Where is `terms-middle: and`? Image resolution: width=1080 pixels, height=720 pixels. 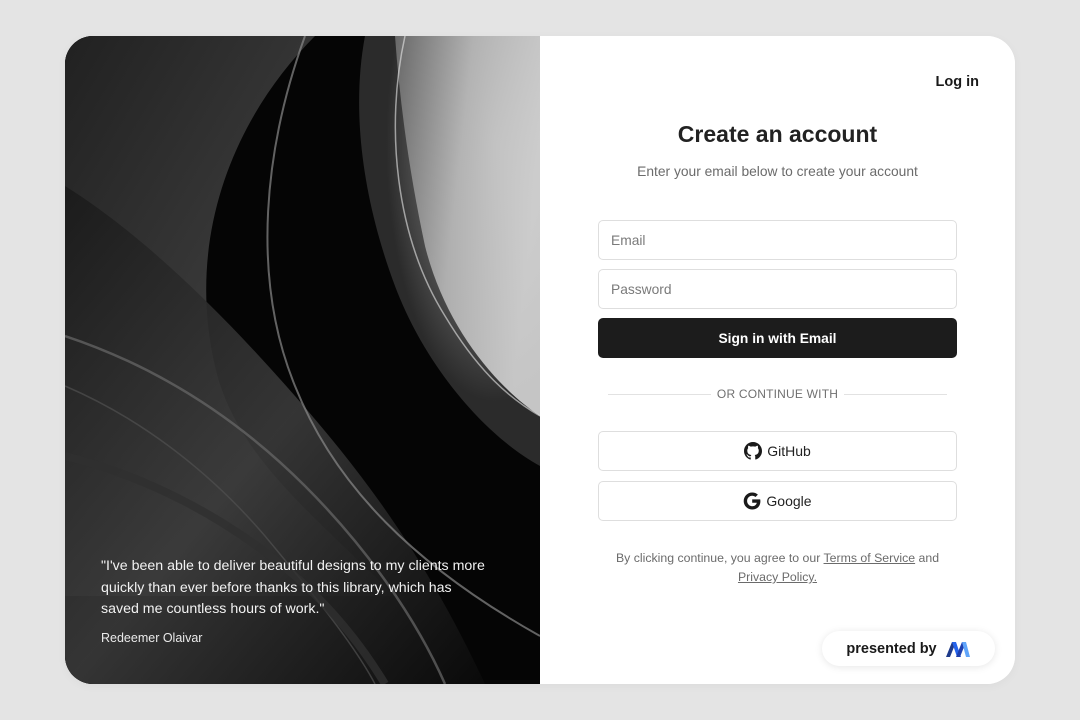 terms-middle: and is located at coordinates (927, 558).